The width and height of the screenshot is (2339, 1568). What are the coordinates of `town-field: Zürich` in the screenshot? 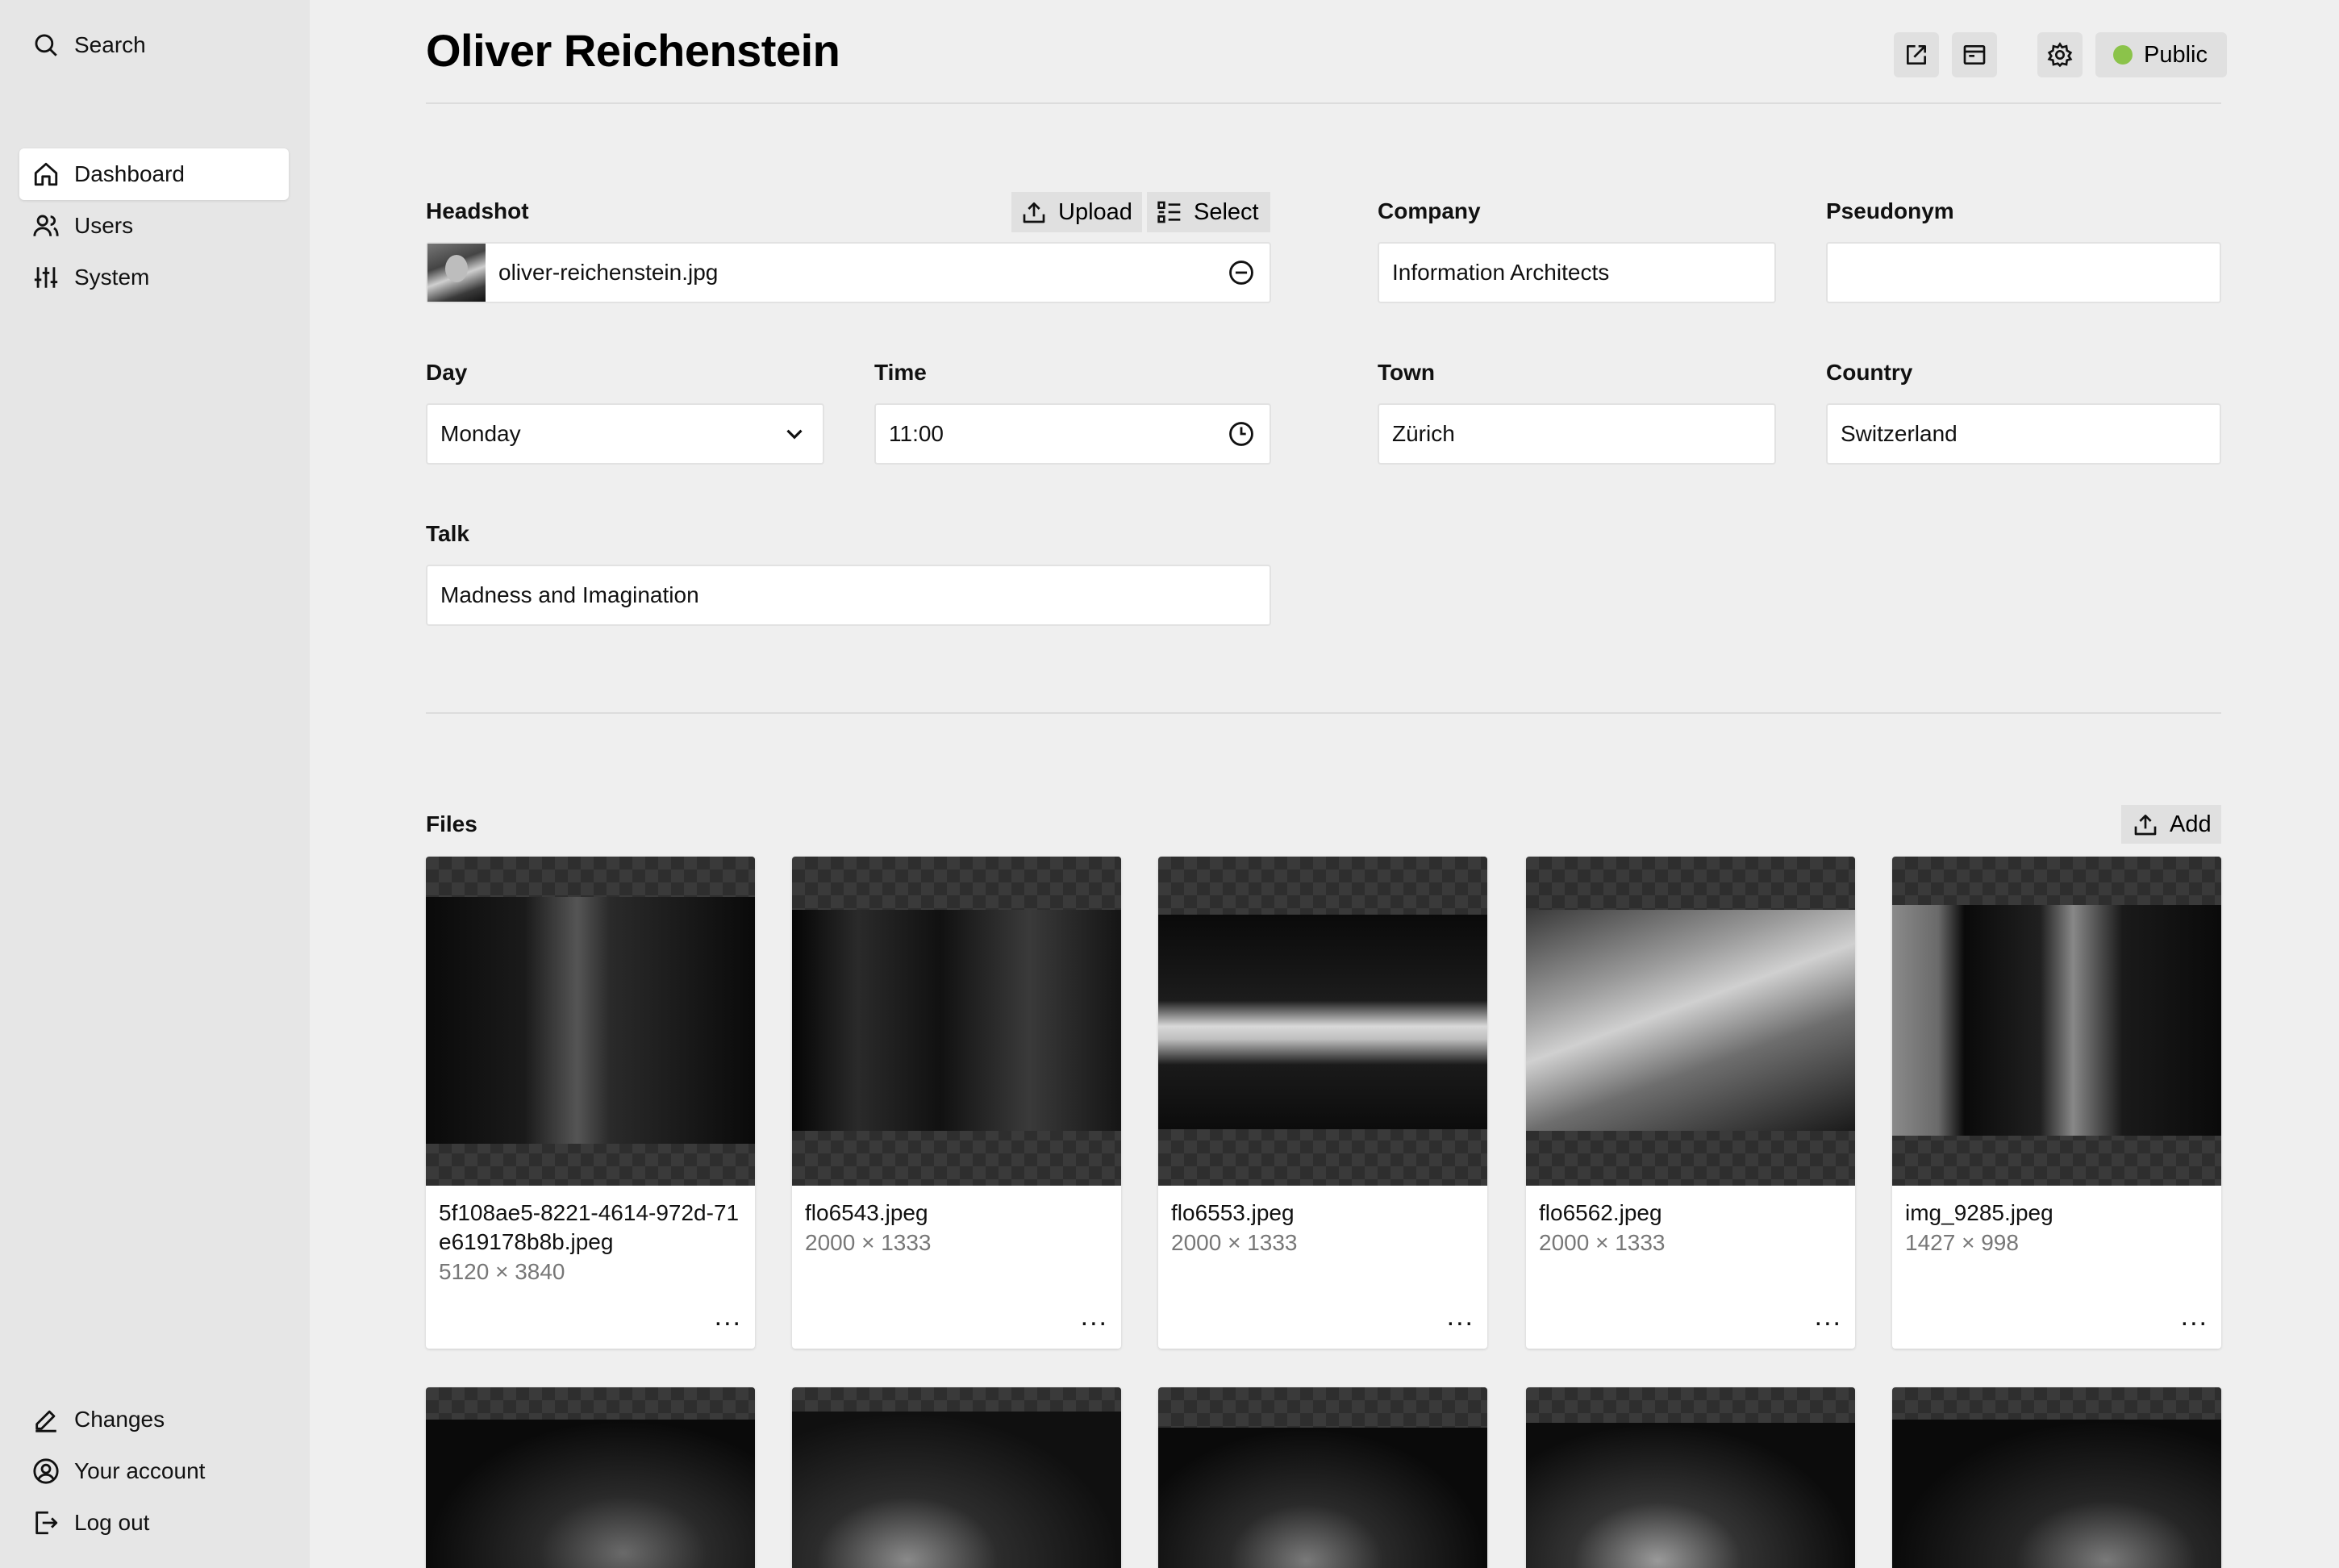 It's located at (1577, 434).